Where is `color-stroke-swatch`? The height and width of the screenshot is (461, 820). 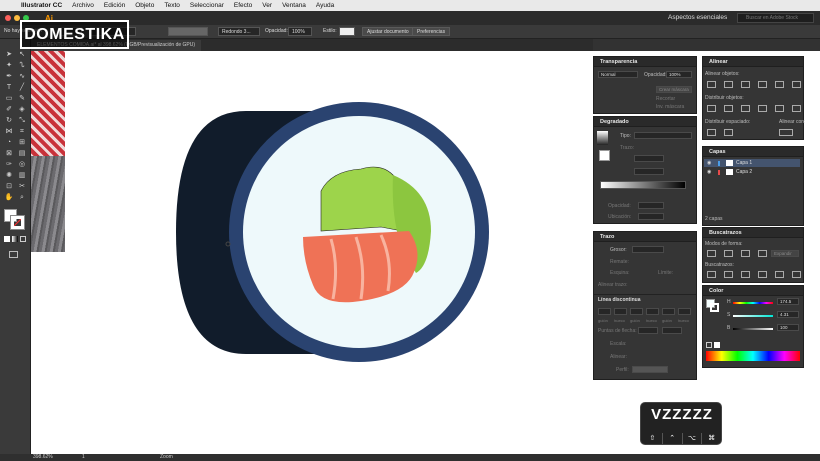 color-stroke-swatch is located at coordinates (714, 307).